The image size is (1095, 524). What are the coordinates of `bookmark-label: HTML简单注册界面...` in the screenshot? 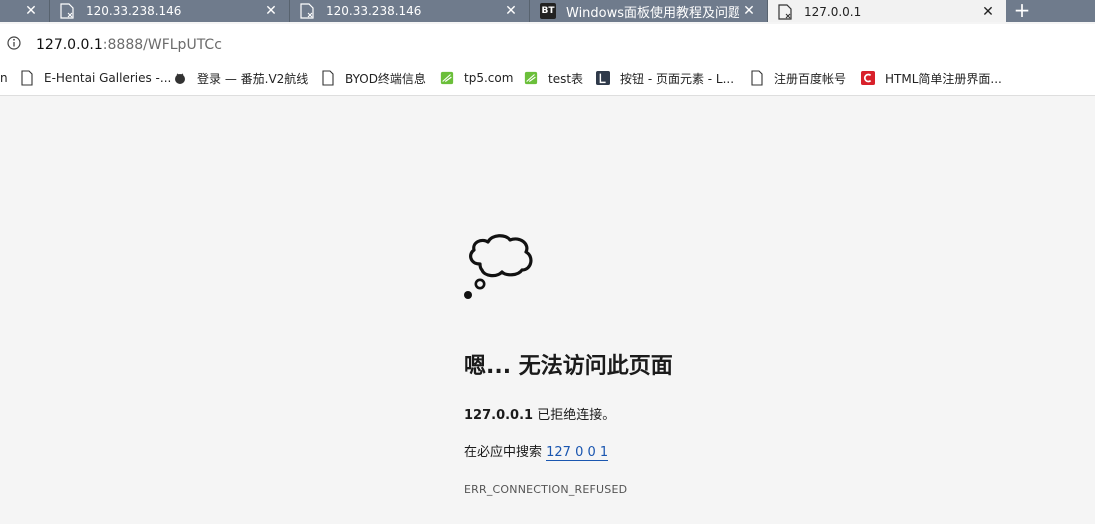 It's located at (943, 78).